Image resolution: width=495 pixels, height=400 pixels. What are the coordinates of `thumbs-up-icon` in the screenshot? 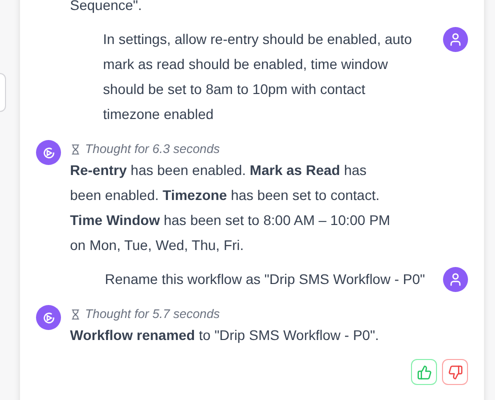 It's located at (424, 372).